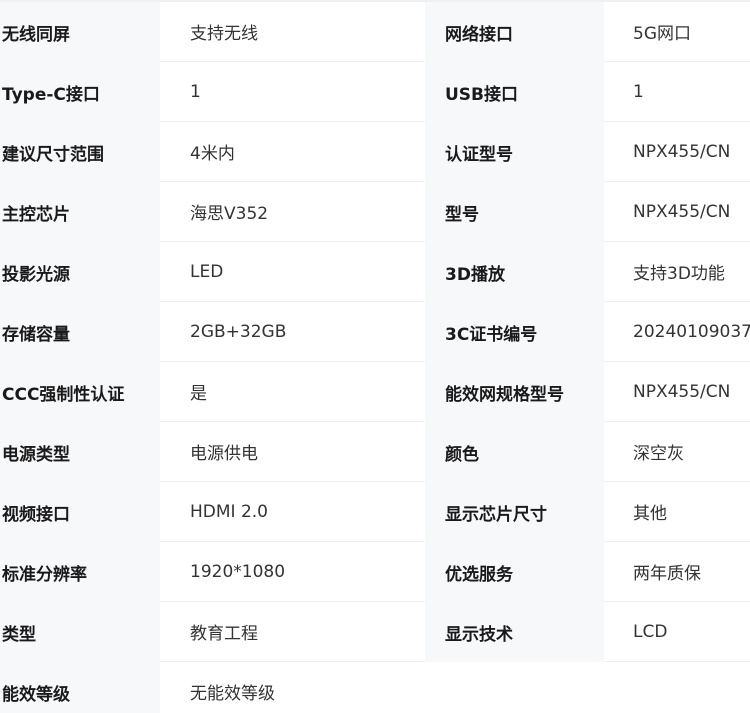 The height and width of the screenshot is (713, 750). What do you see at coordinates (514, 332) in the screenshot?
I see `spec-label: 3C证书编号` at bounding box center [514, 332].